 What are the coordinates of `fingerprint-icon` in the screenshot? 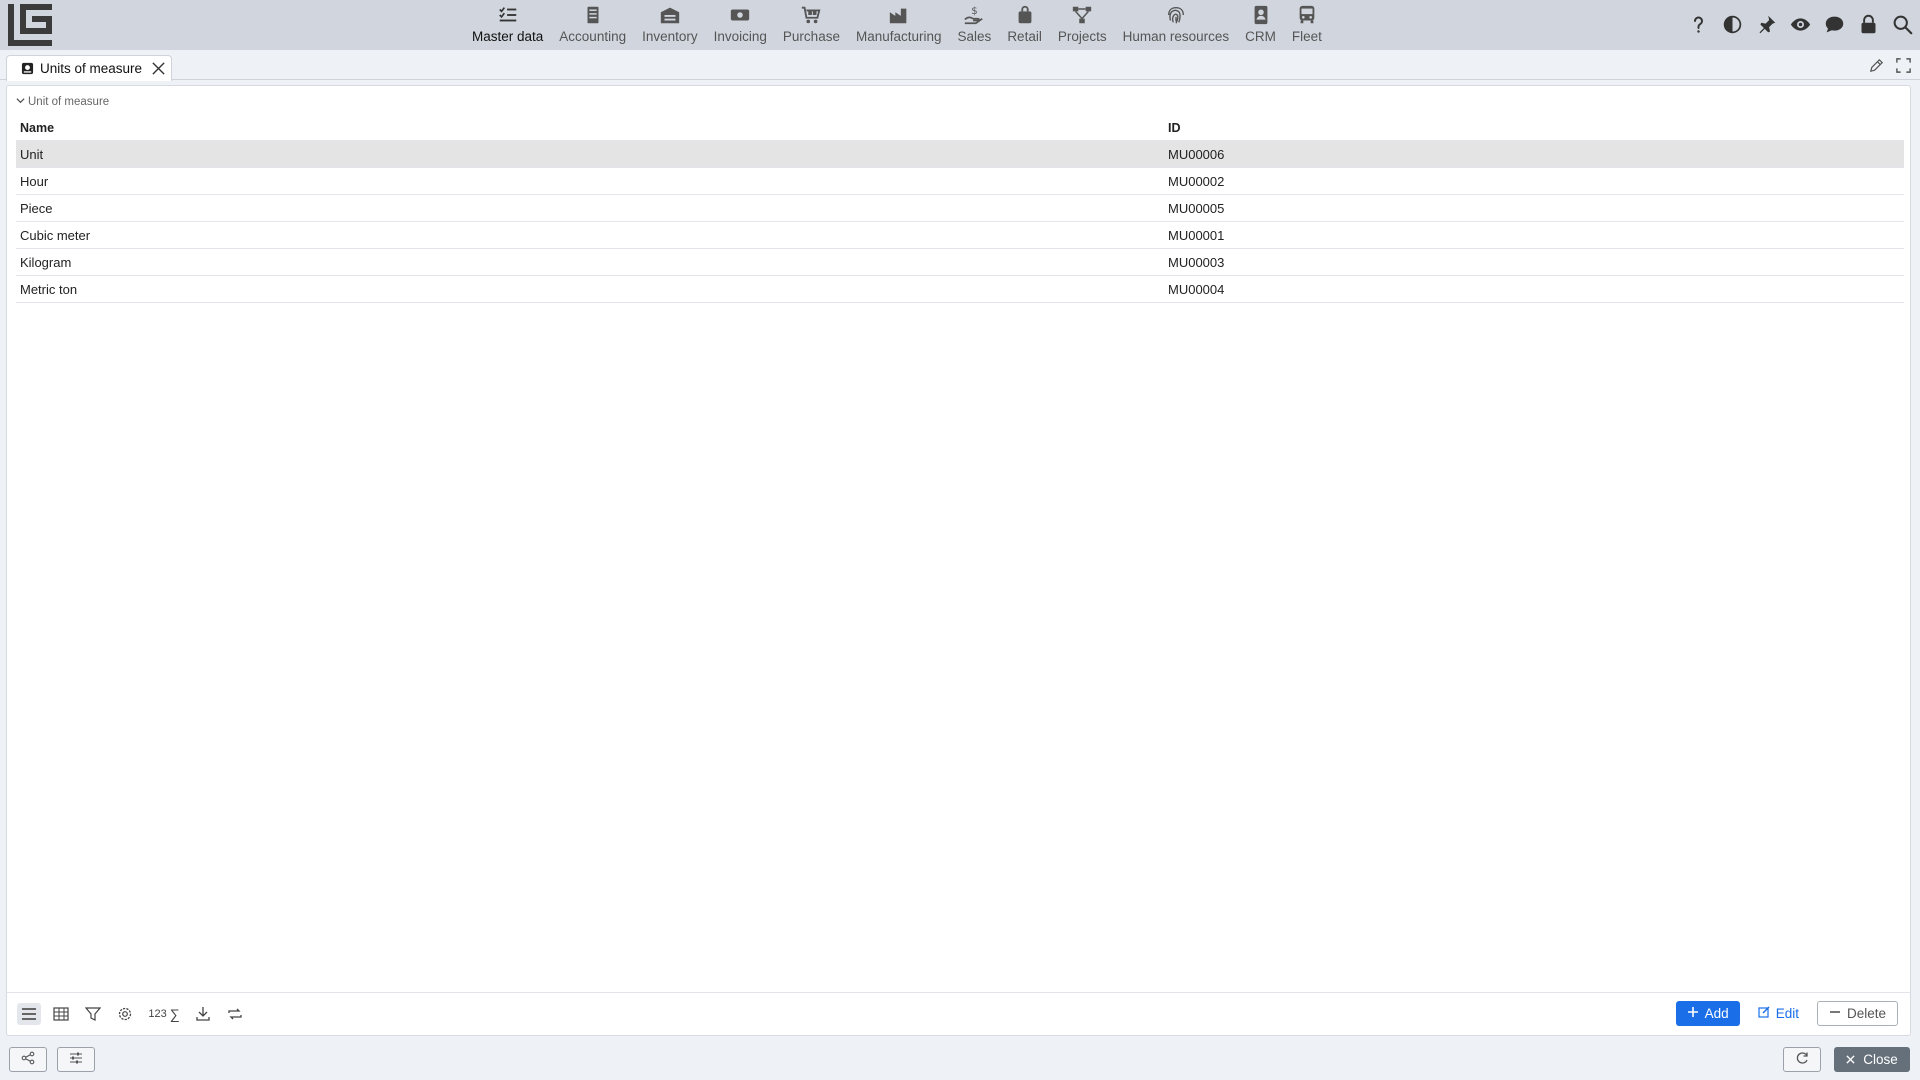 It's located at (1176, 15).